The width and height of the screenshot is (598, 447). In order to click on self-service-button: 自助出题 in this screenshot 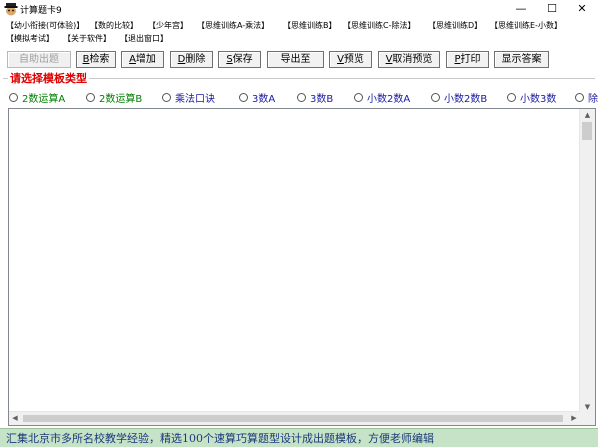, I will do `click(39, 59)`.